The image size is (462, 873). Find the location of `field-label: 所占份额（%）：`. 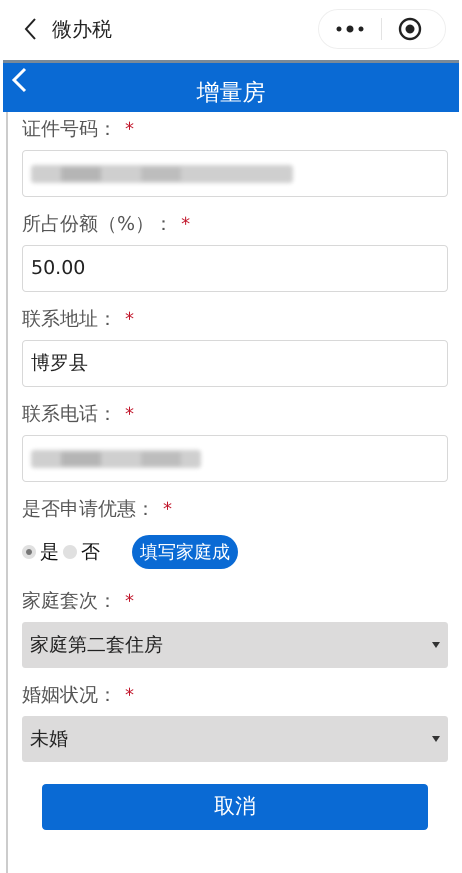

field-label: 所占份额（%）： is located at coordinates (98, 224).